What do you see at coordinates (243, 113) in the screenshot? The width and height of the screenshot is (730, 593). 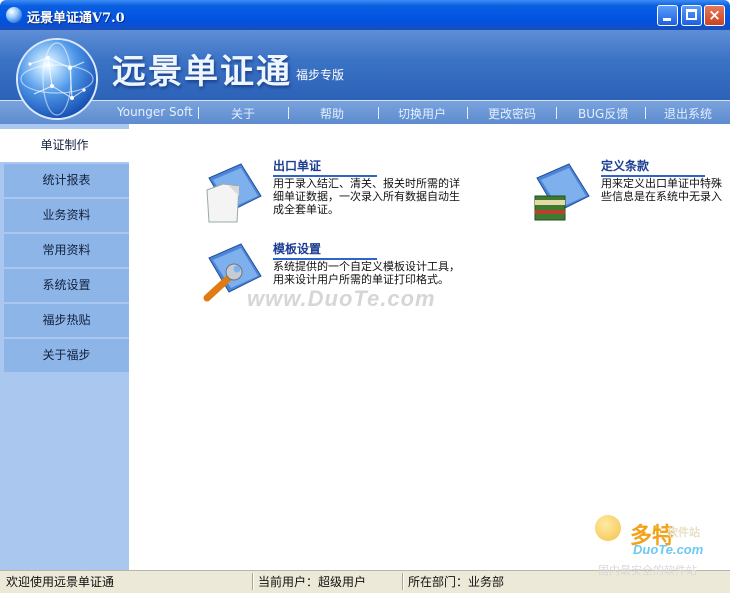 I see `menu-item-about: 关于` at bounding box center [243, 113].